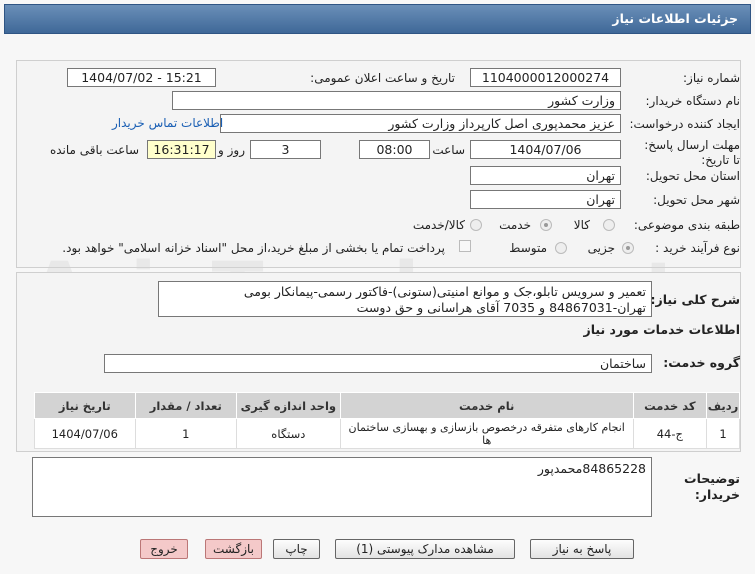 This screenshot has height=574, width=755. Describe the element at coordinates (669, 433) in the screenshot. I see `cell-service-code: ج-44` at that location.